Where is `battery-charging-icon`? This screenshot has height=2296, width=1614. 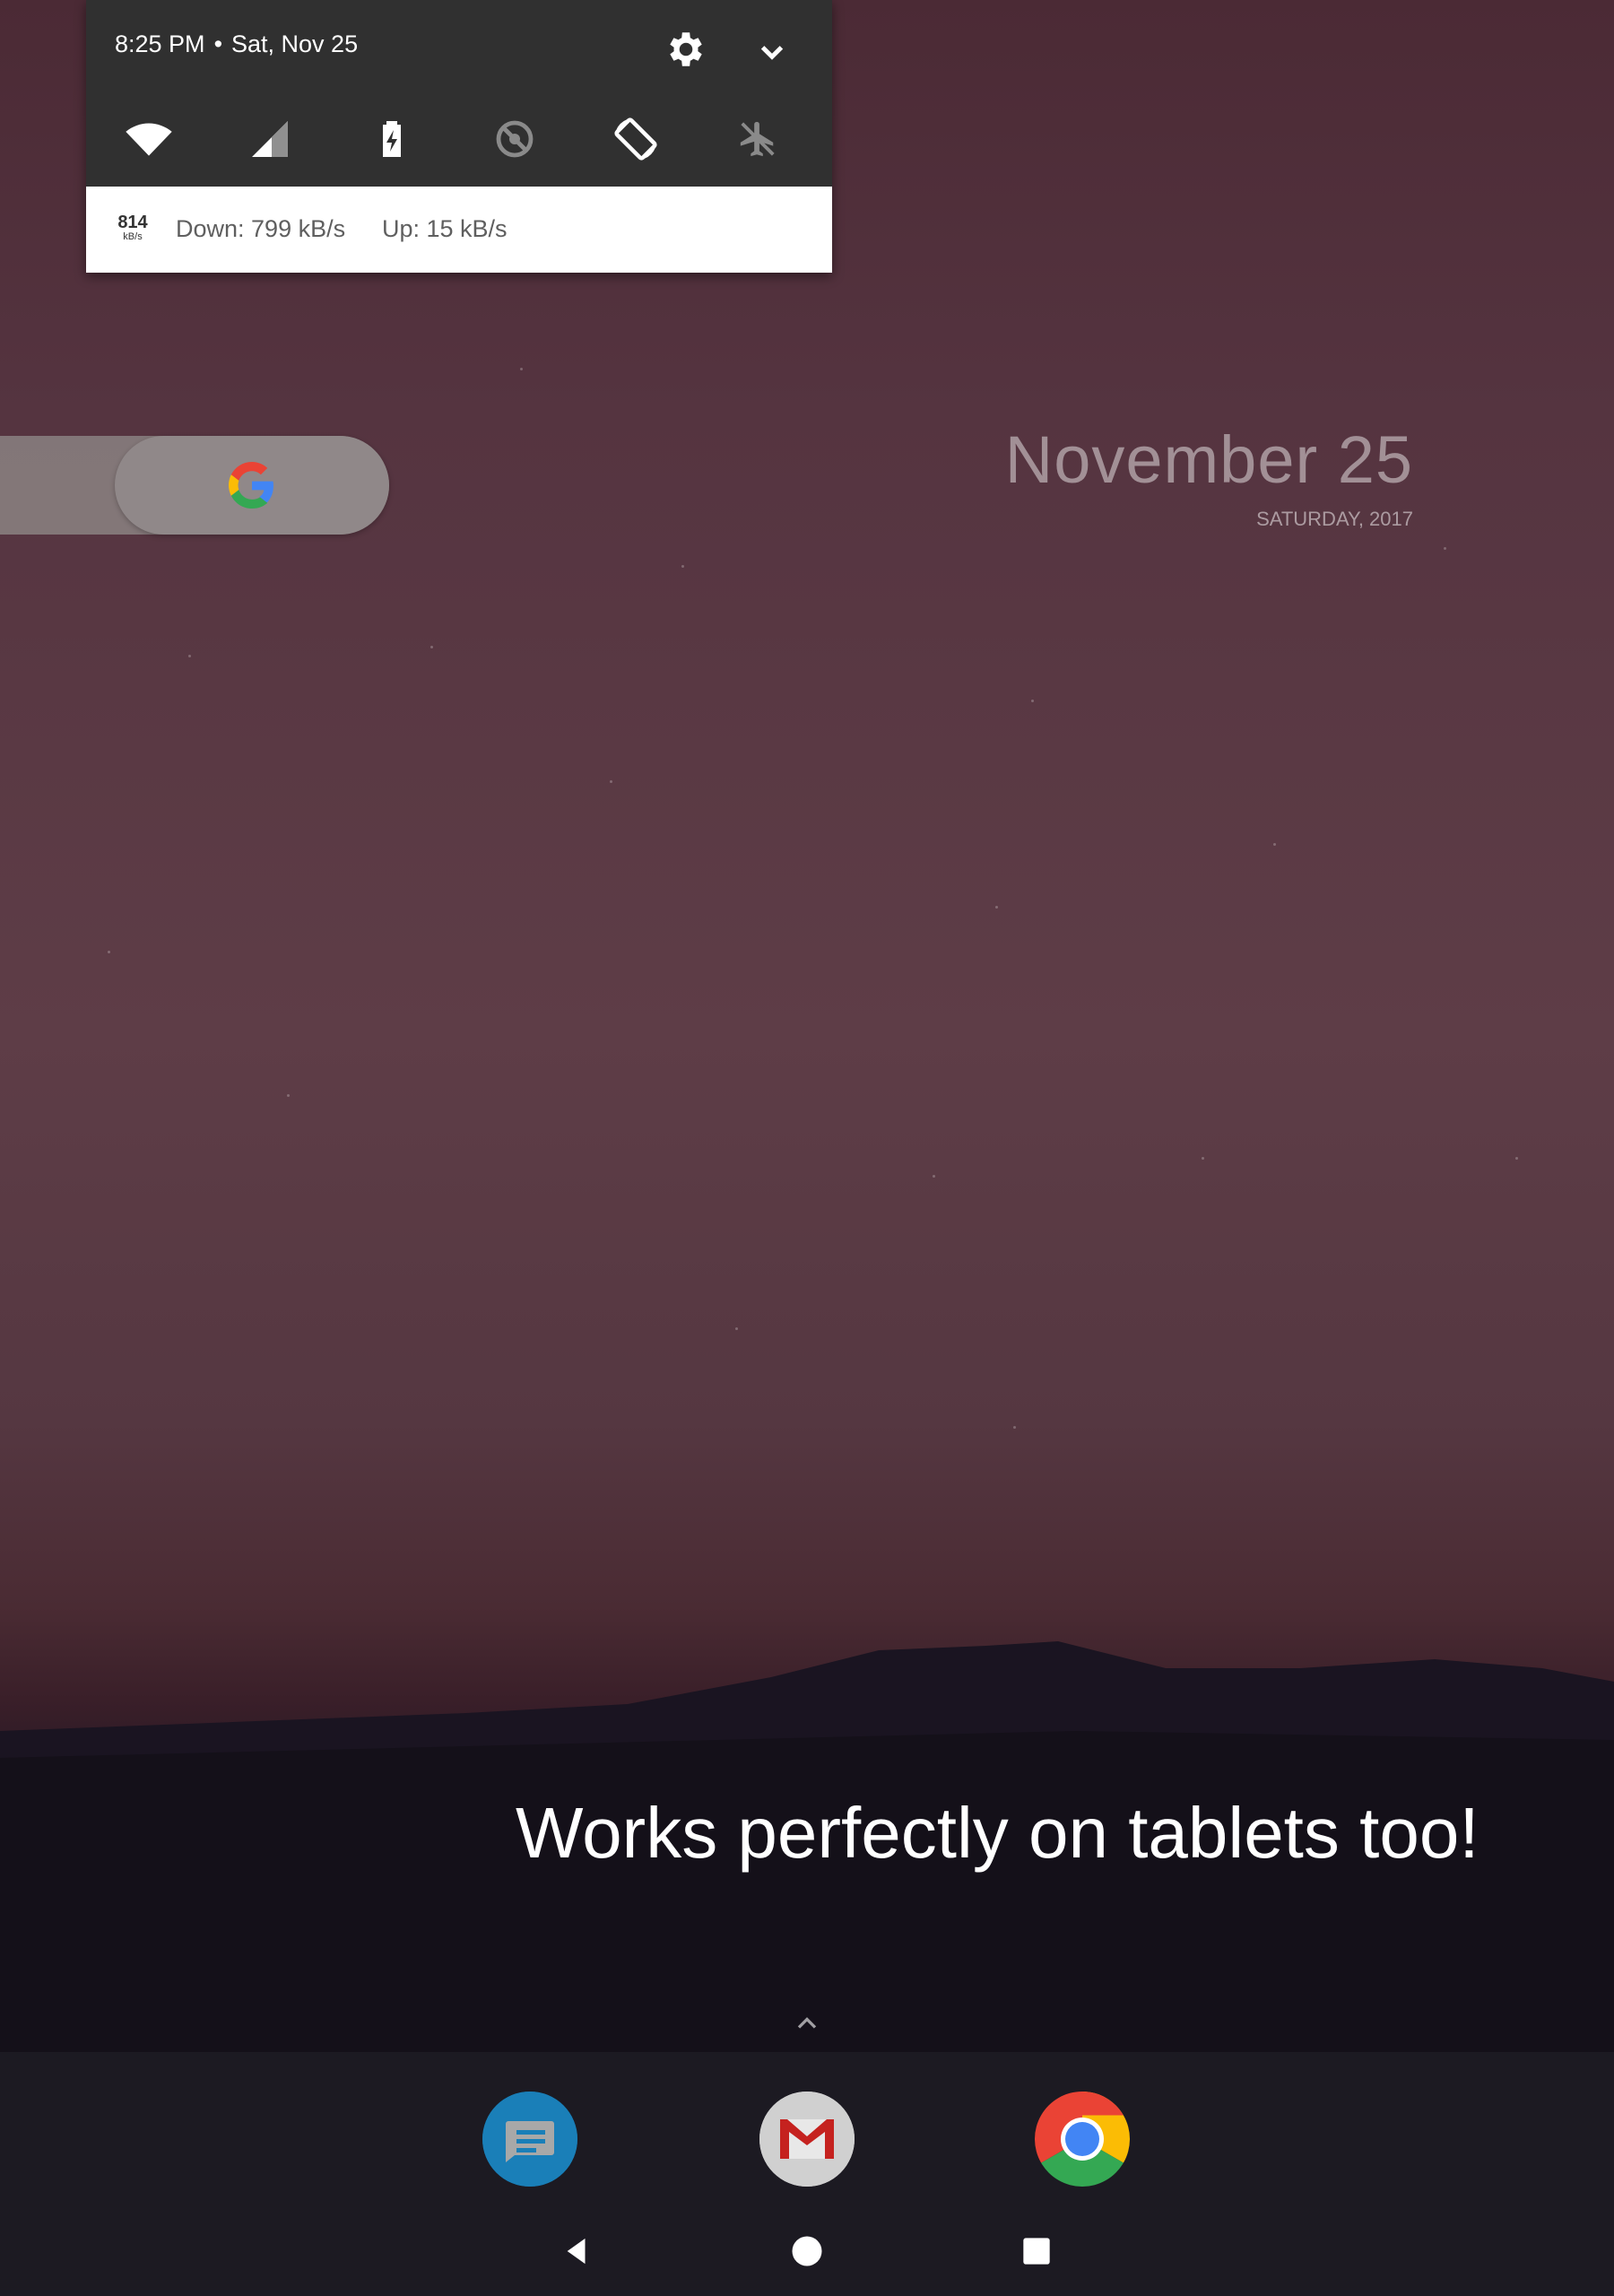 battery-charging-icon is located at coordinates (392, 139).